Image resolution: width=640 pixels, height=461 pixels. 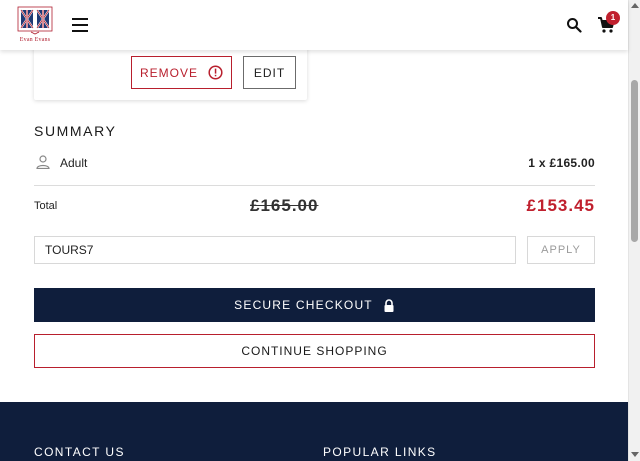 What do you see at coordinates (314, 351) in the screenshot?
I see `continue-shopping-button: CONTINUE SHOPPING` at bounding box center [314, 351].